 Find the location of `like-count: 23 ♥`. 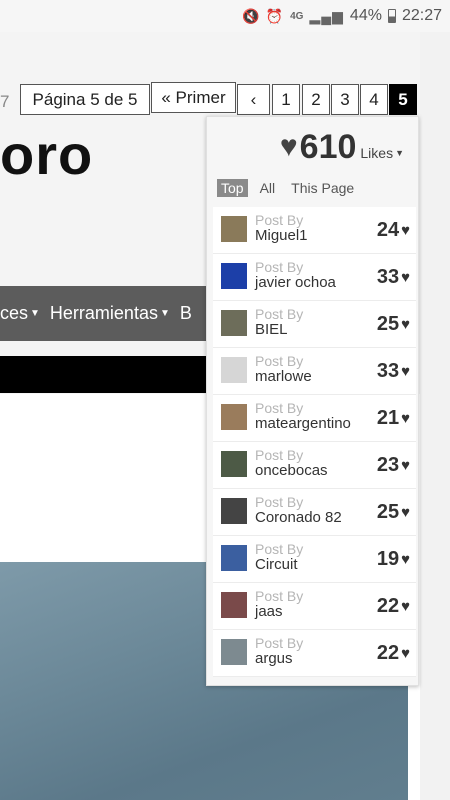

like-count: 23 ♥ is located at coordinates (393, 465).